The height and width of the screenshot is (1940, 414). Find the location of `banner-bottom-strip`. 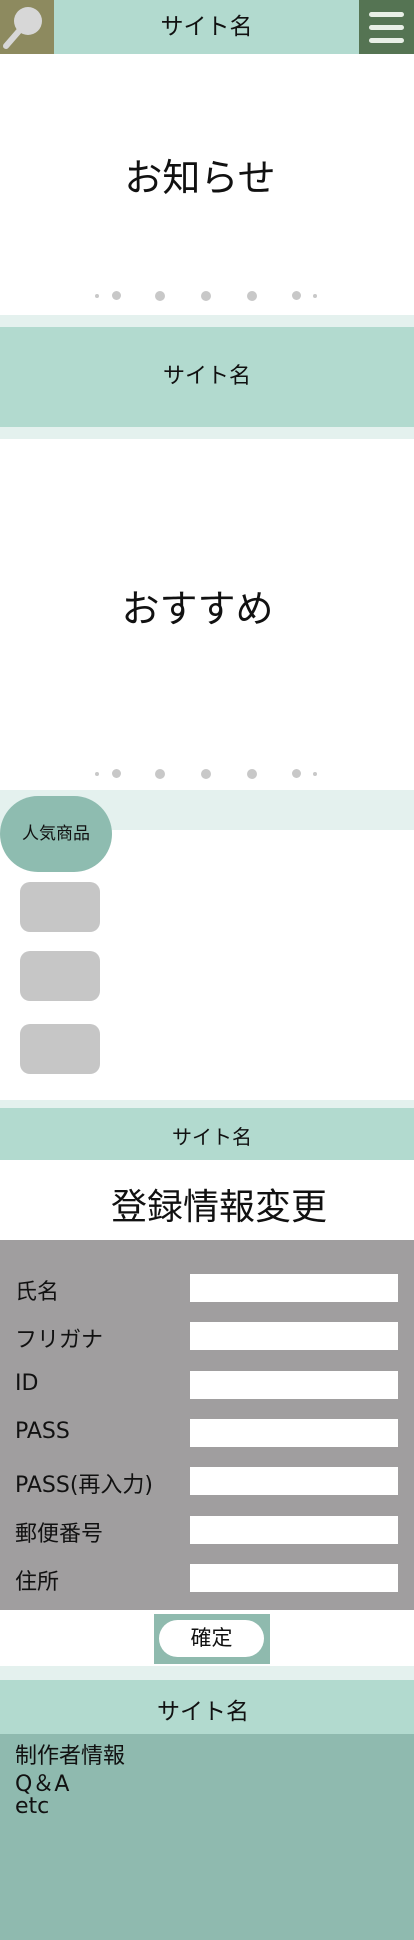

banner-bottom-strip is located at coordinates (207, 433).